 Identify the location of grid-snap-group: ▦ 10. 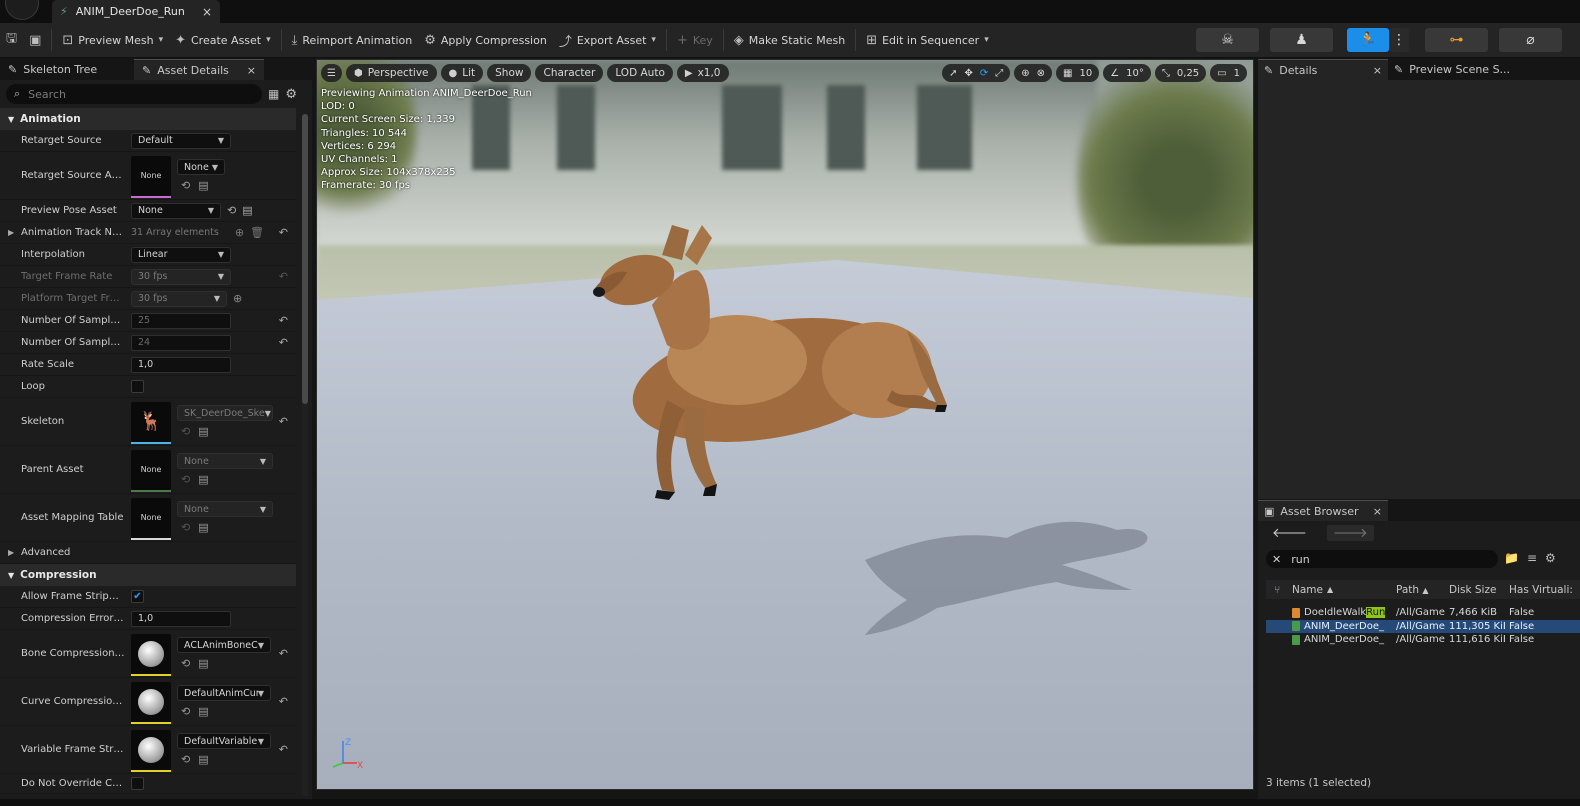
(1078, 73).